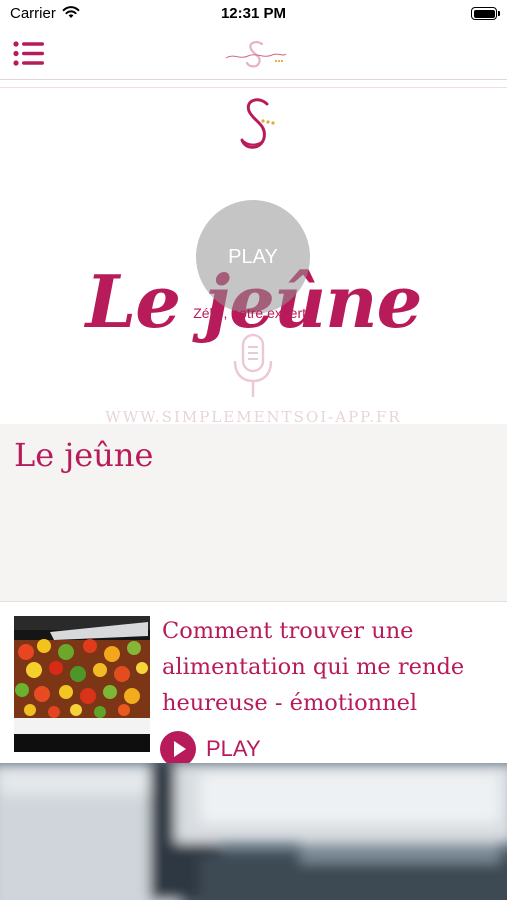  I want to click on brand-s-mark, so click(257, 123).